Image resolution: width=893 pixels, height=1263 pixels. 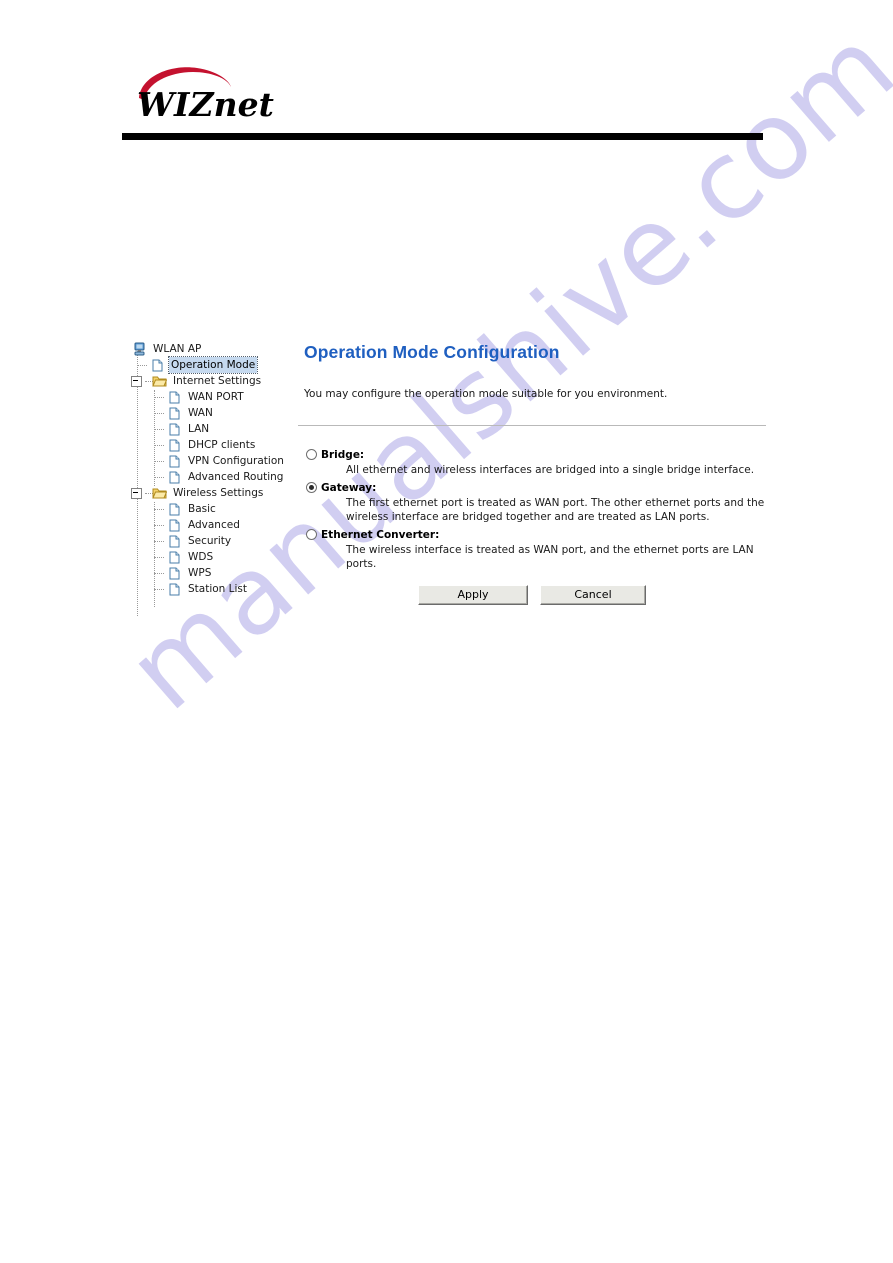 What do you see at coordinates (432, 352) in the screenshot?
I see `page-title: Operation Mode Configuration` at bounding box center [432, 352].